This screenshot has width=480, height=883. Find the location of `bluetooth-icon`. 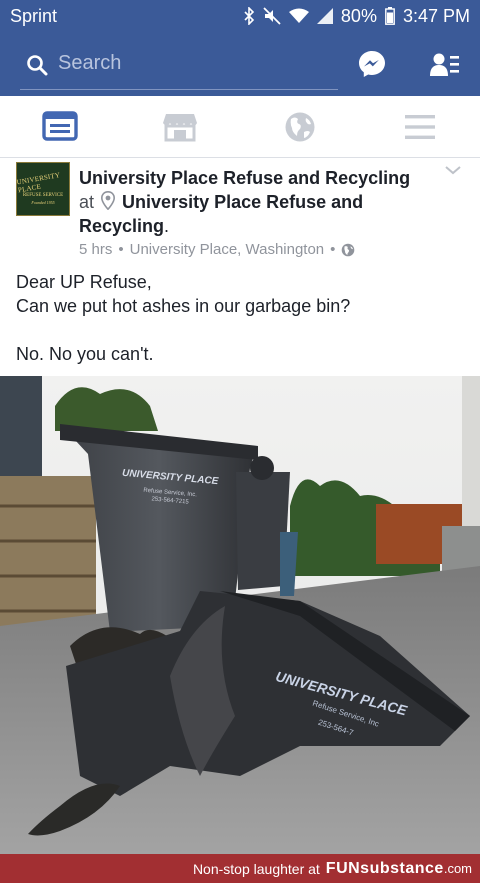

bluetooth-icon is located at coordinates (249, 16).